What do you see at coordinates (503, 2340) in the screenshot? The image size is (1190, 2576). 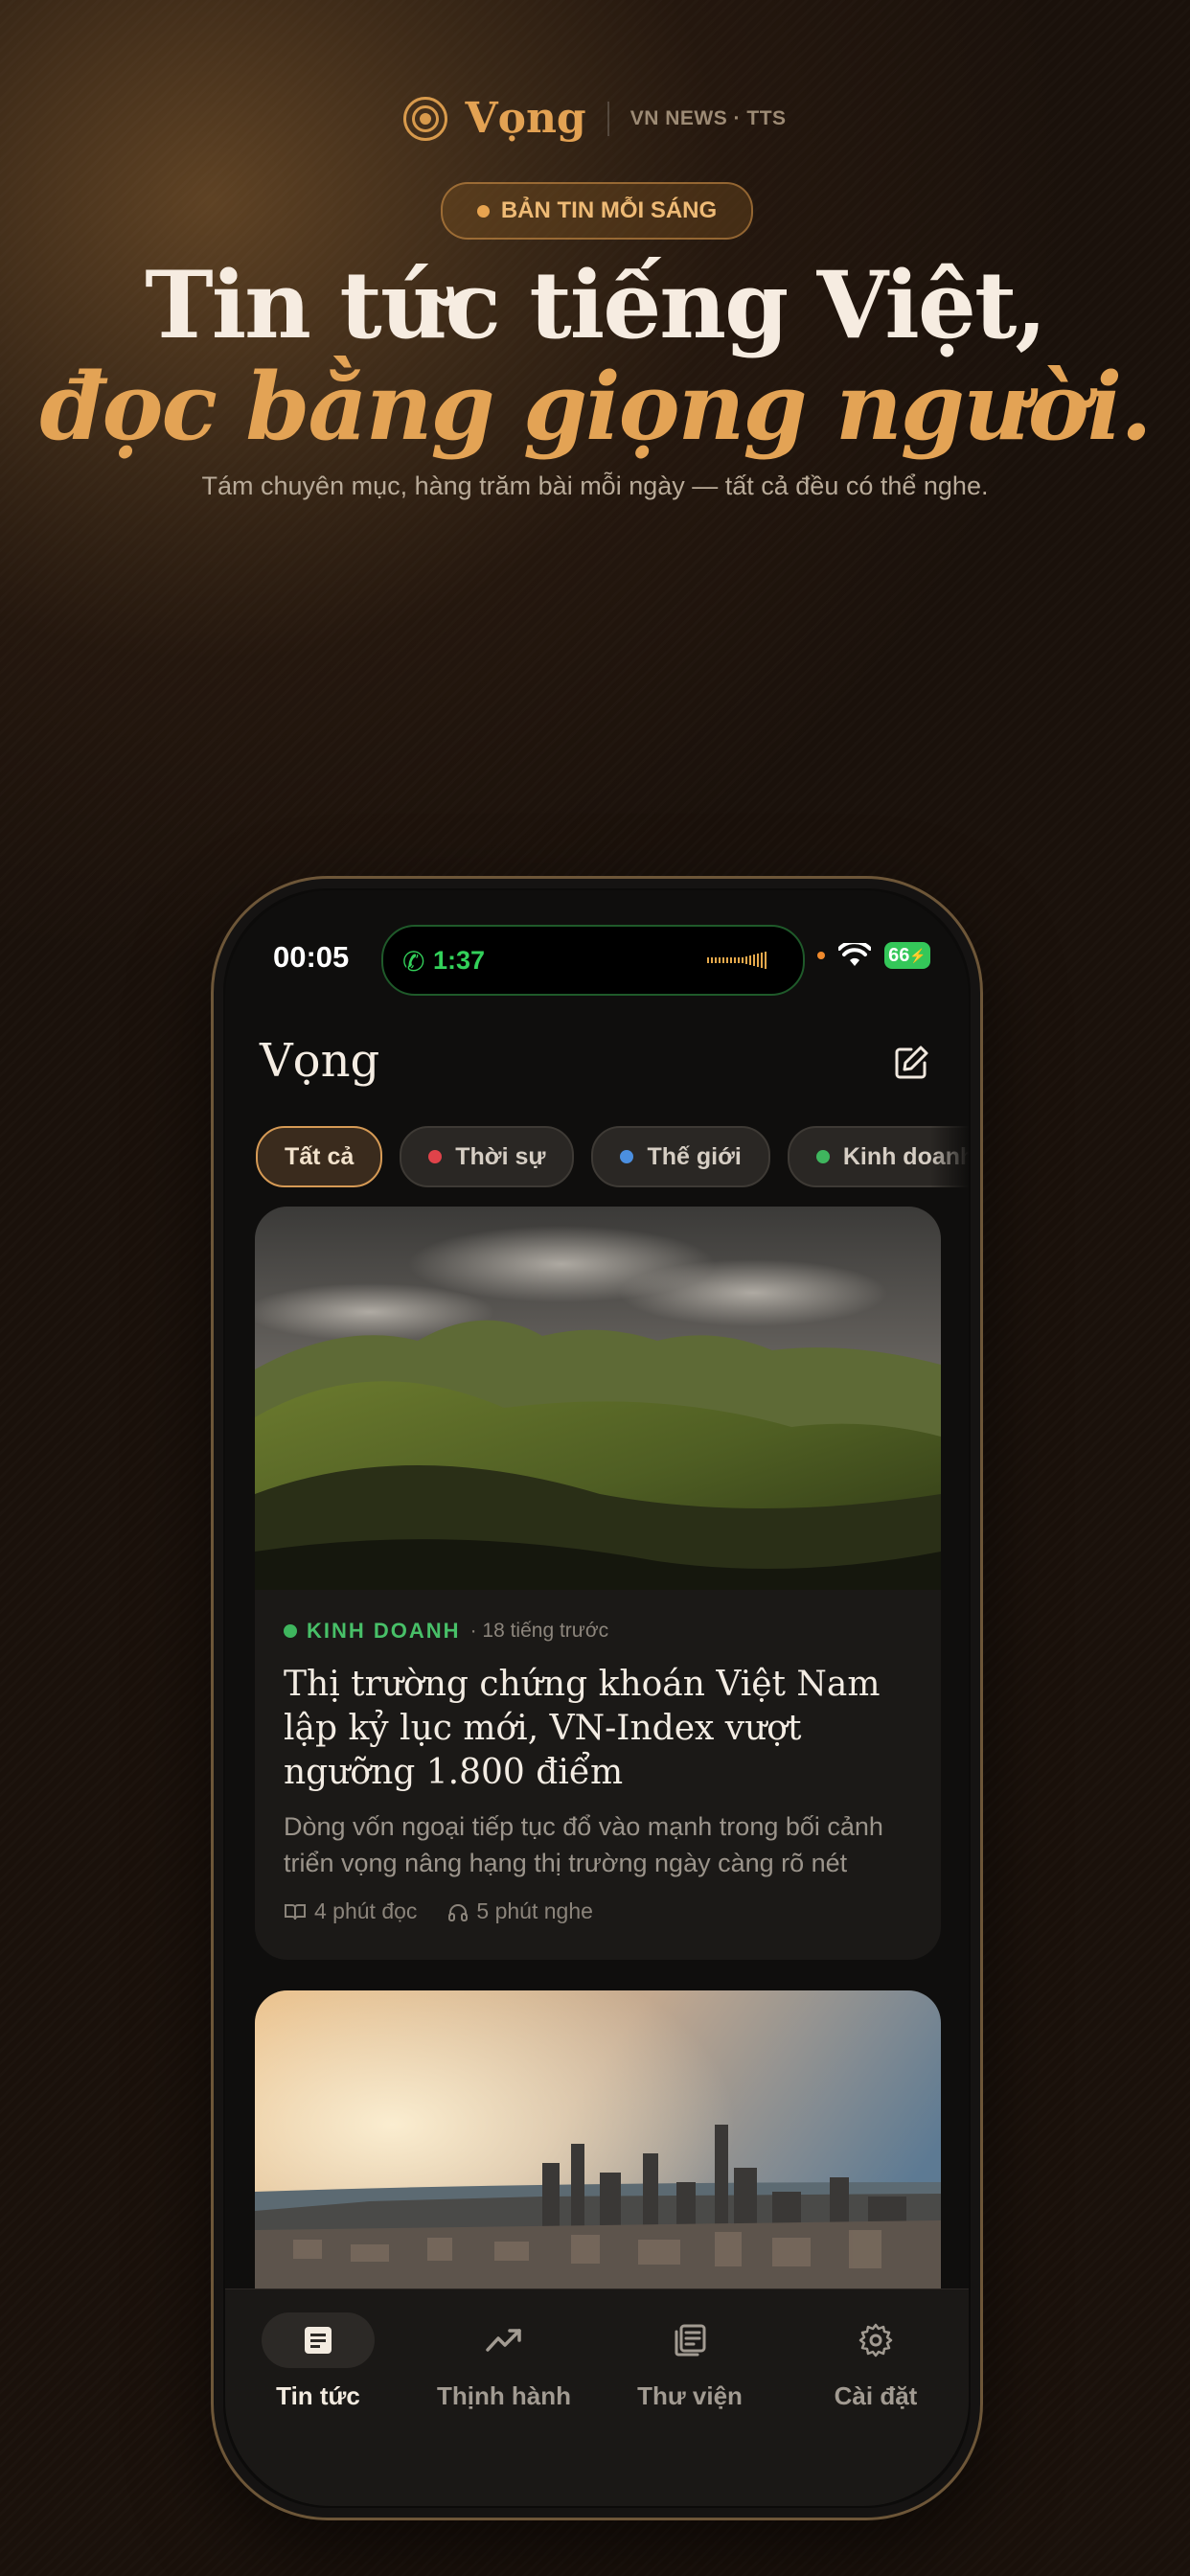 I see `trending-icon` at bounding box center [503, 2340].